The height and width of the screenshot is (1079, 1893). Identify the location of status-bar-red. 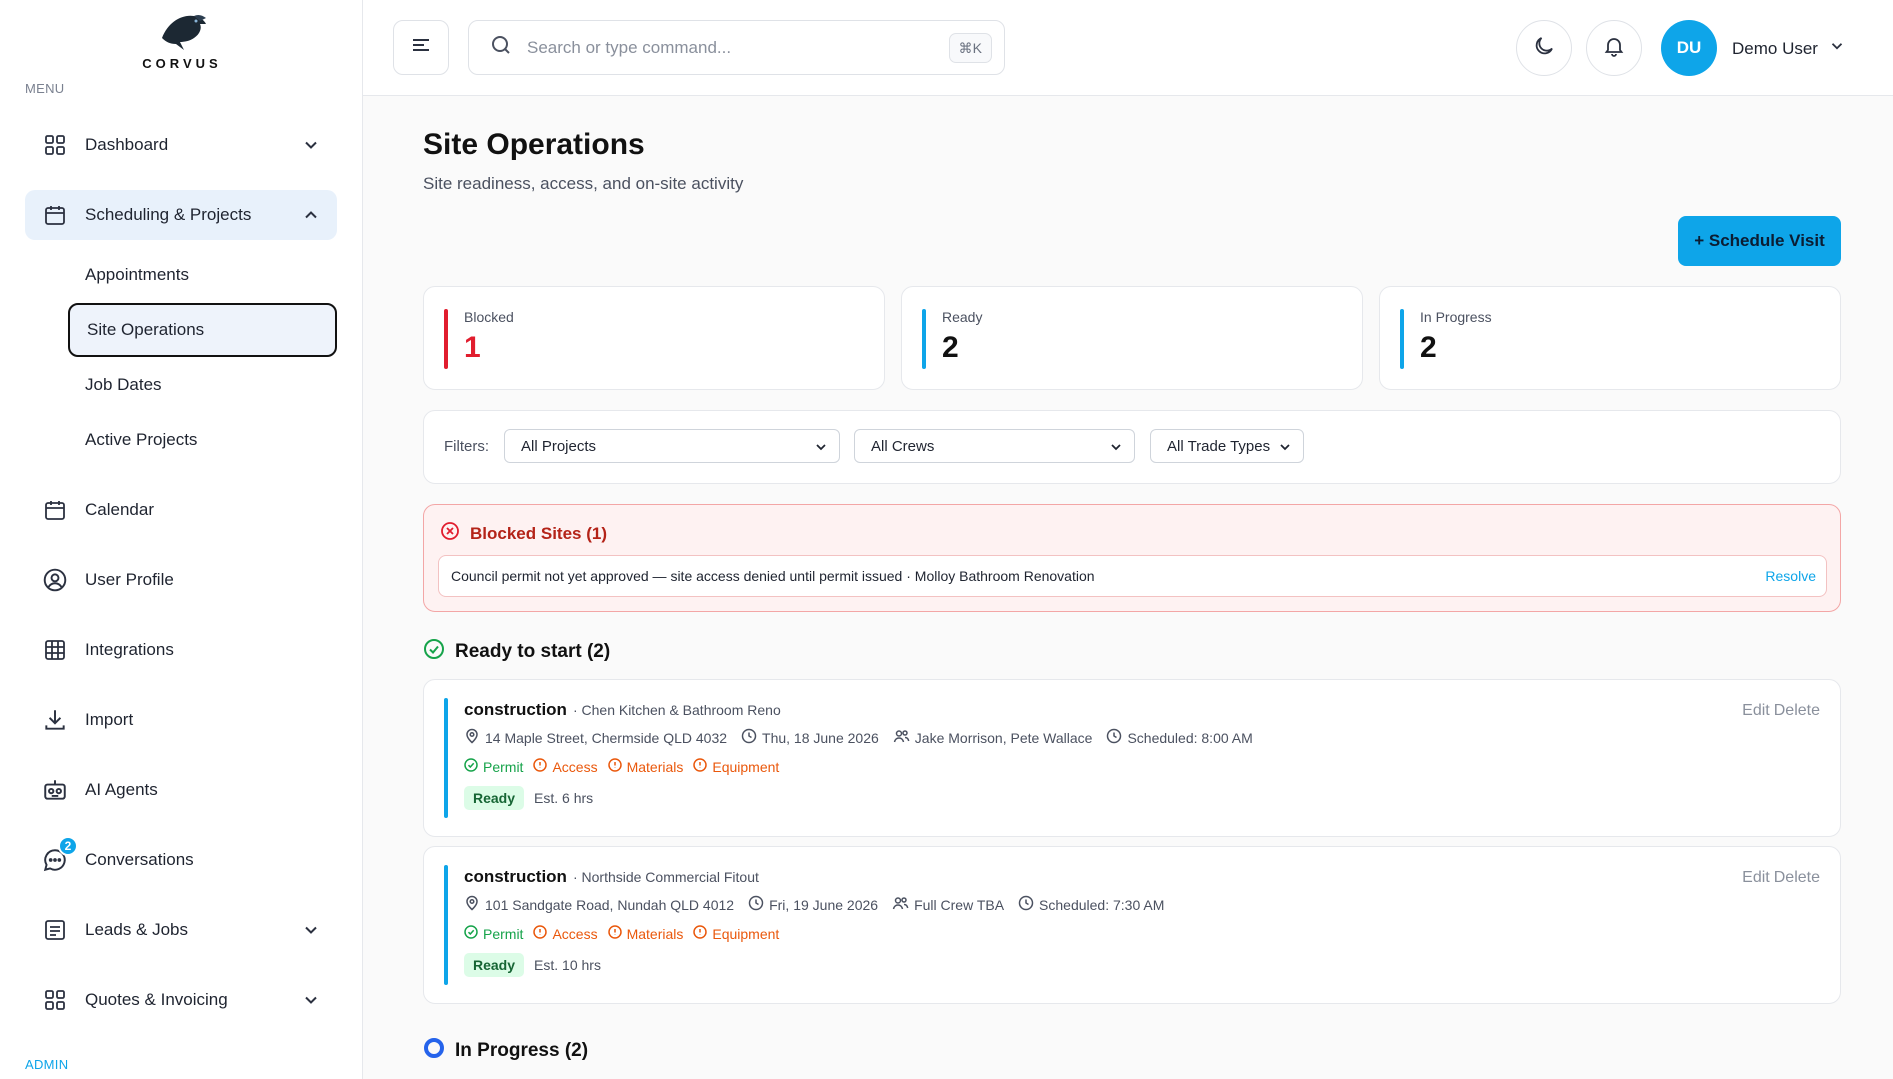
(446, 339).